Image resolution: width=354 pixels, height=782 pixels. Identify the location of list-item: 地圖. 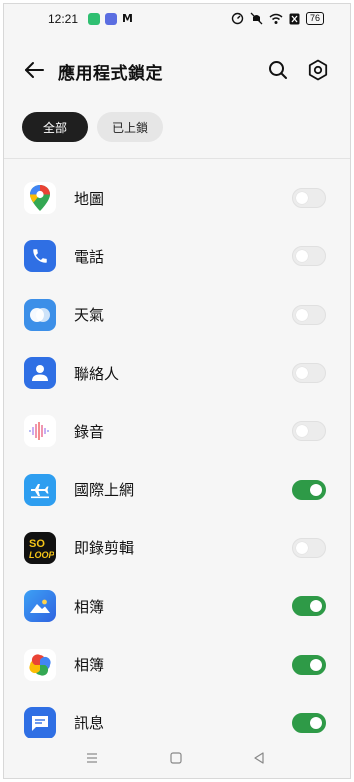
(177, 198).